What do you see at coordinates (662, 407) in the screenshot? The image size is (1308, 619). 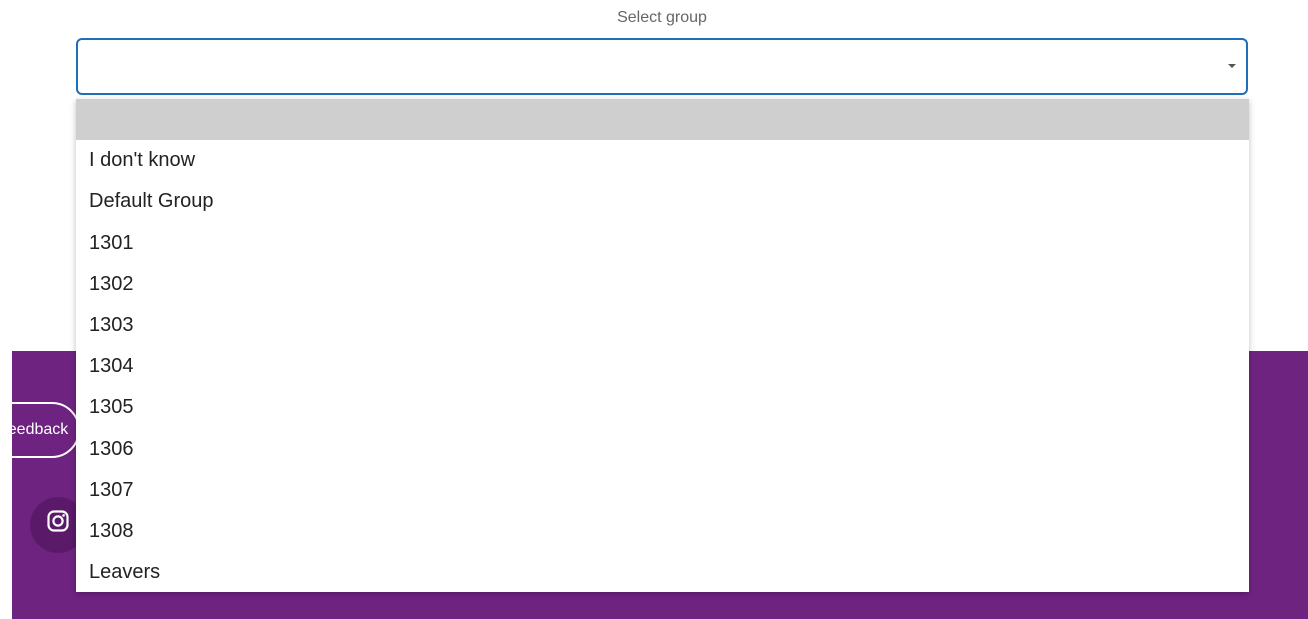 I see `dropdown-option: 1305` at bounding box center [662, 407].